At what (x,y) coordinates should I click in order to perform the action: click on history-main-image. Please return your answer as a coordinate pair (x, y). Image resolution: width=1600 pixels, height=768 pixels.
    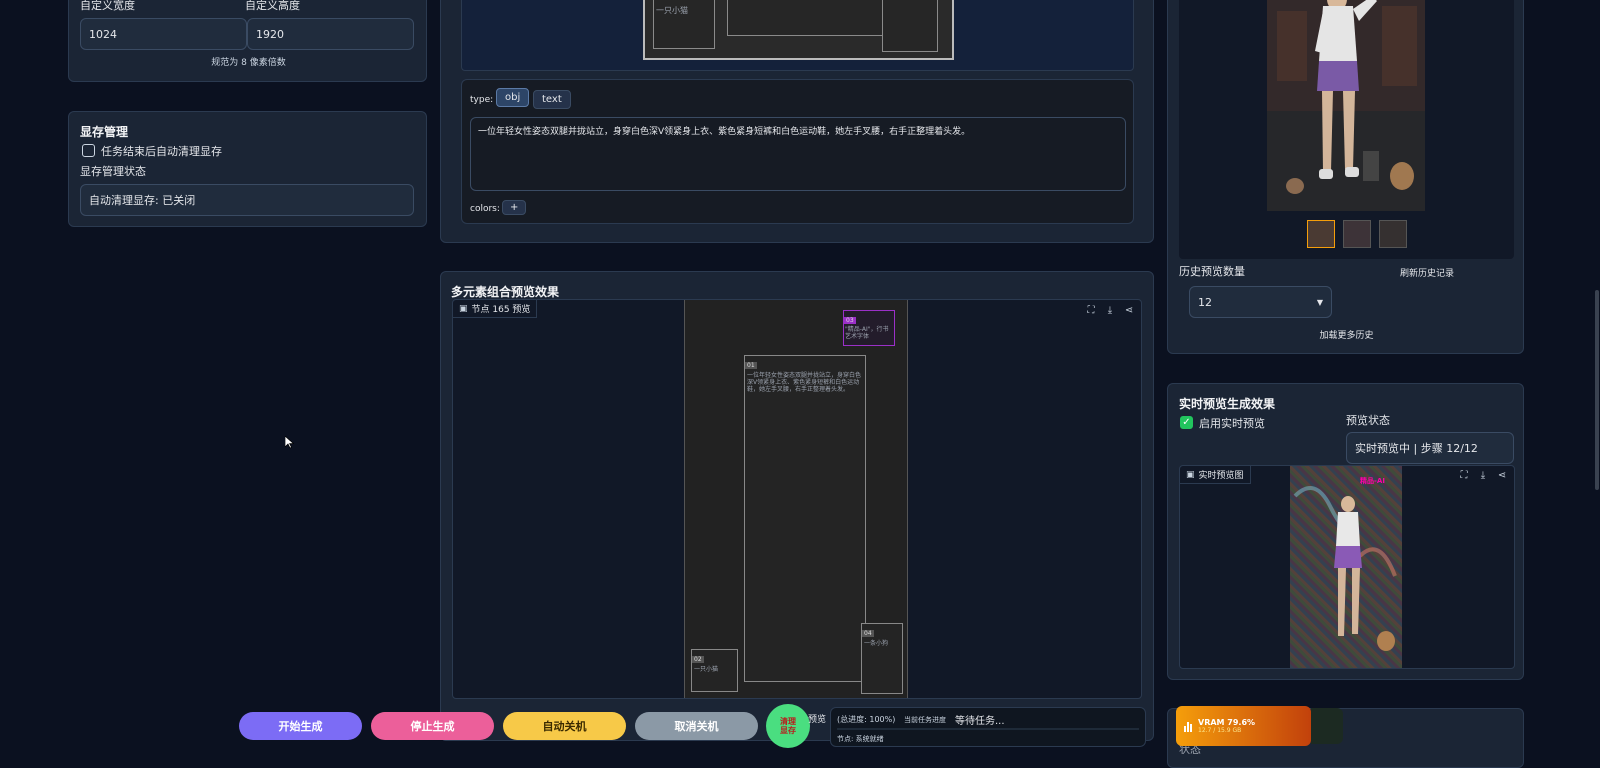
    Looking at the image, I should click on (1346, 105).